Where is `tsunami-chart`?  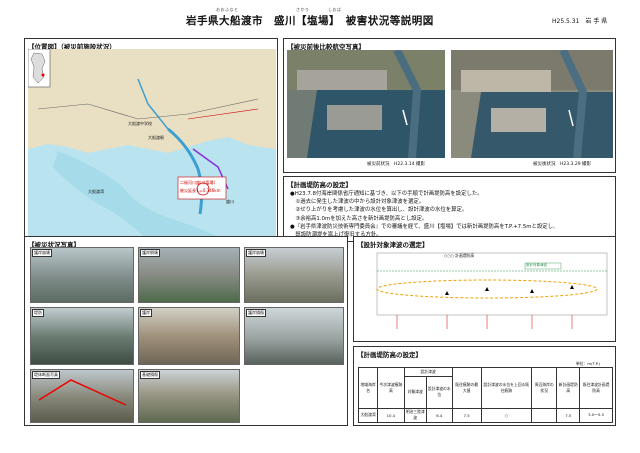 tsunami-chart is located at coordinates (492, 290).